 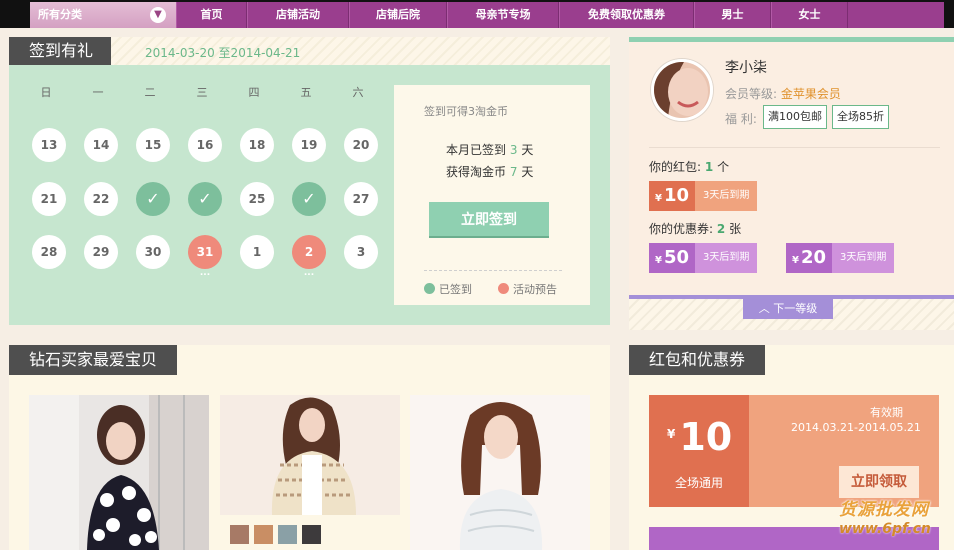 I want to click on big-coupon: ¥10 全场通用 有效期 2014.03.21-2014.05.21 立即领取, so click(x=797, y=451).